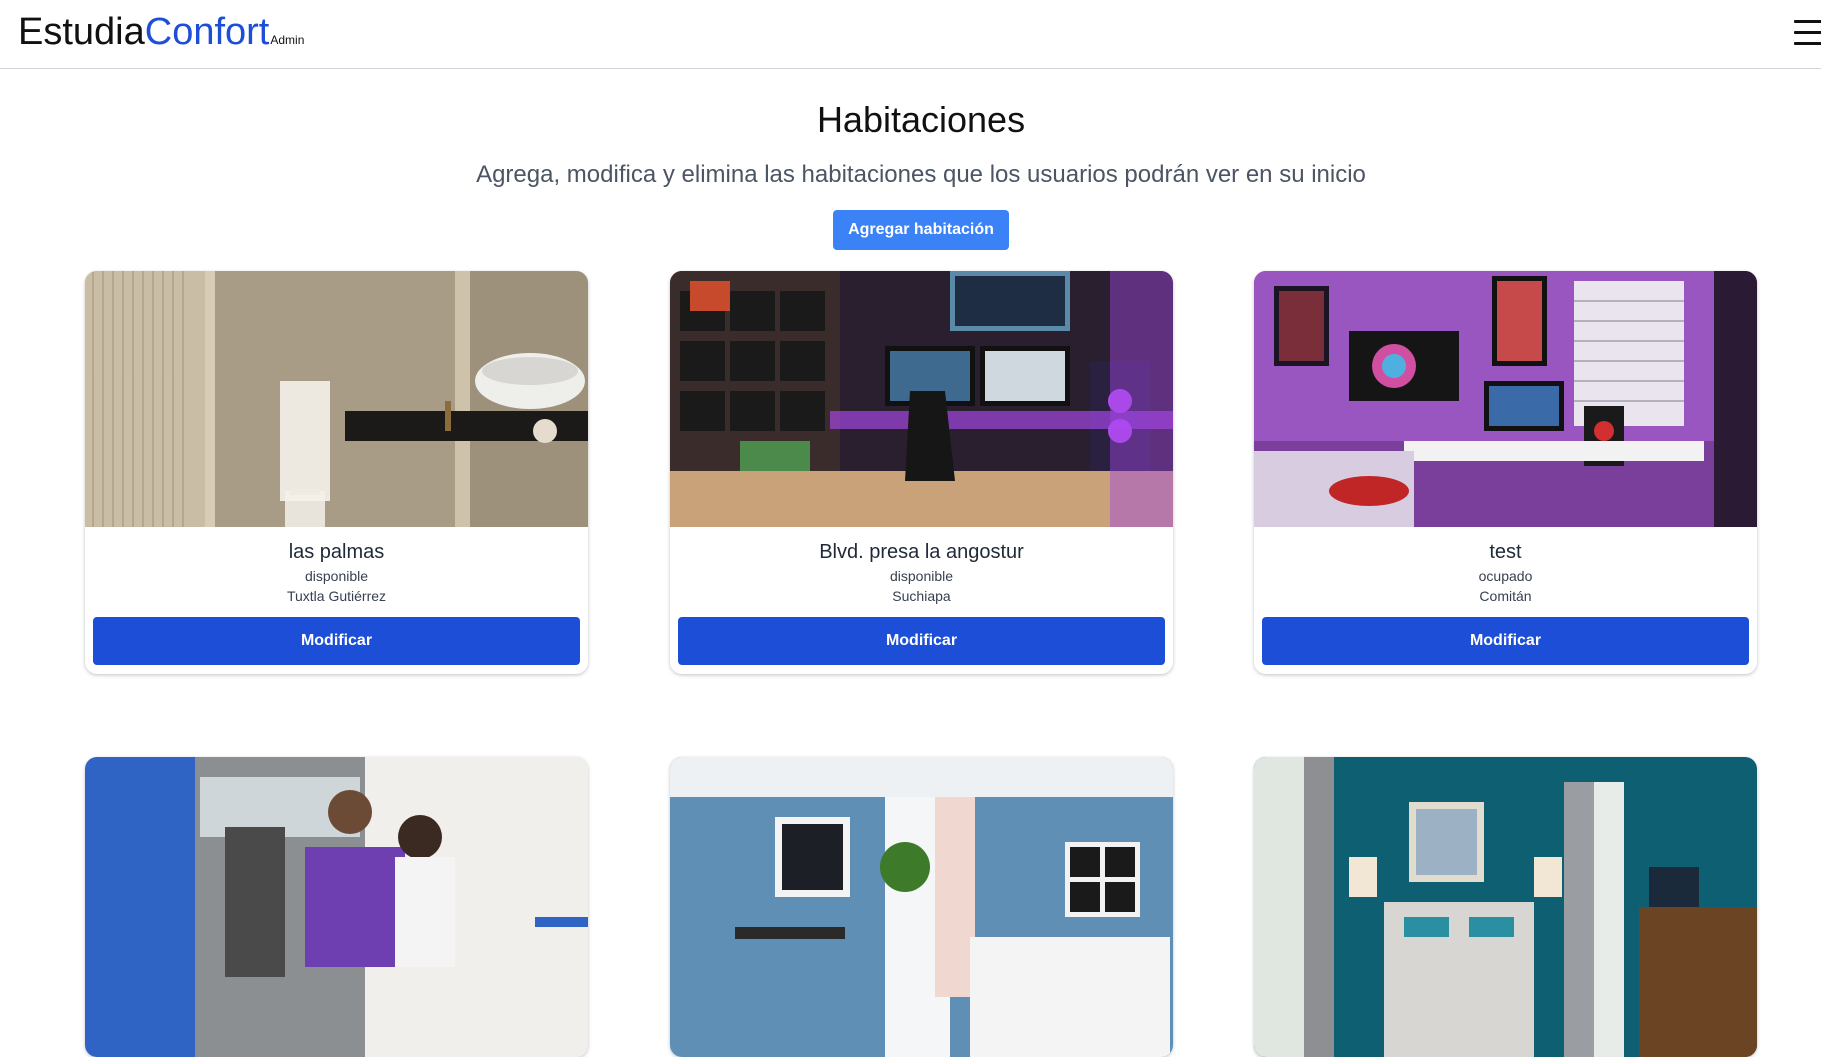 The height and width of the screenshot is (1057, 1821). I want to click on add-room-button: Agregar habitación, so click(921, 230).